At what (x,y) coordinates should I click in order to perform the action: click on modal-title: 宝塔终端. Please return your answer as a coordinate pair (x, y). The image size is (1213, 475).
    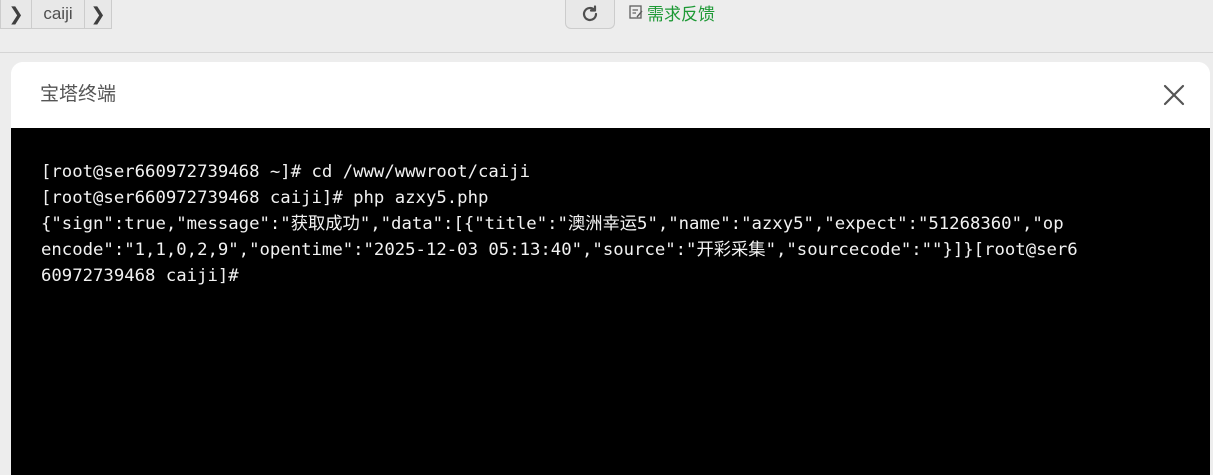
    Looking at the image, I should click on (78, 94).